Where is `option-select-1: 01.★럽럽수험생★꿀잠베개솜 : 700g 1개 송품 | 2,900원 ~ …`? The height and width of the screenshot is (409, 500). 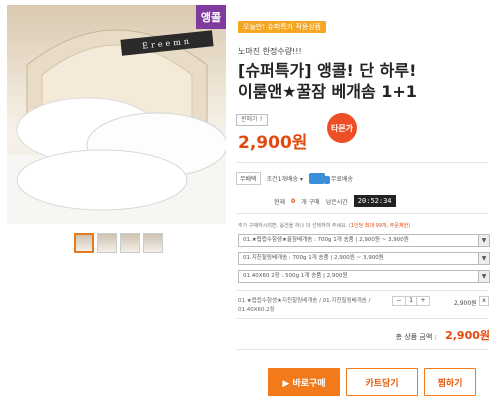
option-select-1: 01.★럽럽수험생★꿀잠베개솜 : 700g 1개 송품 | 2,900원 ~ … is located at coordinates (364, 240).